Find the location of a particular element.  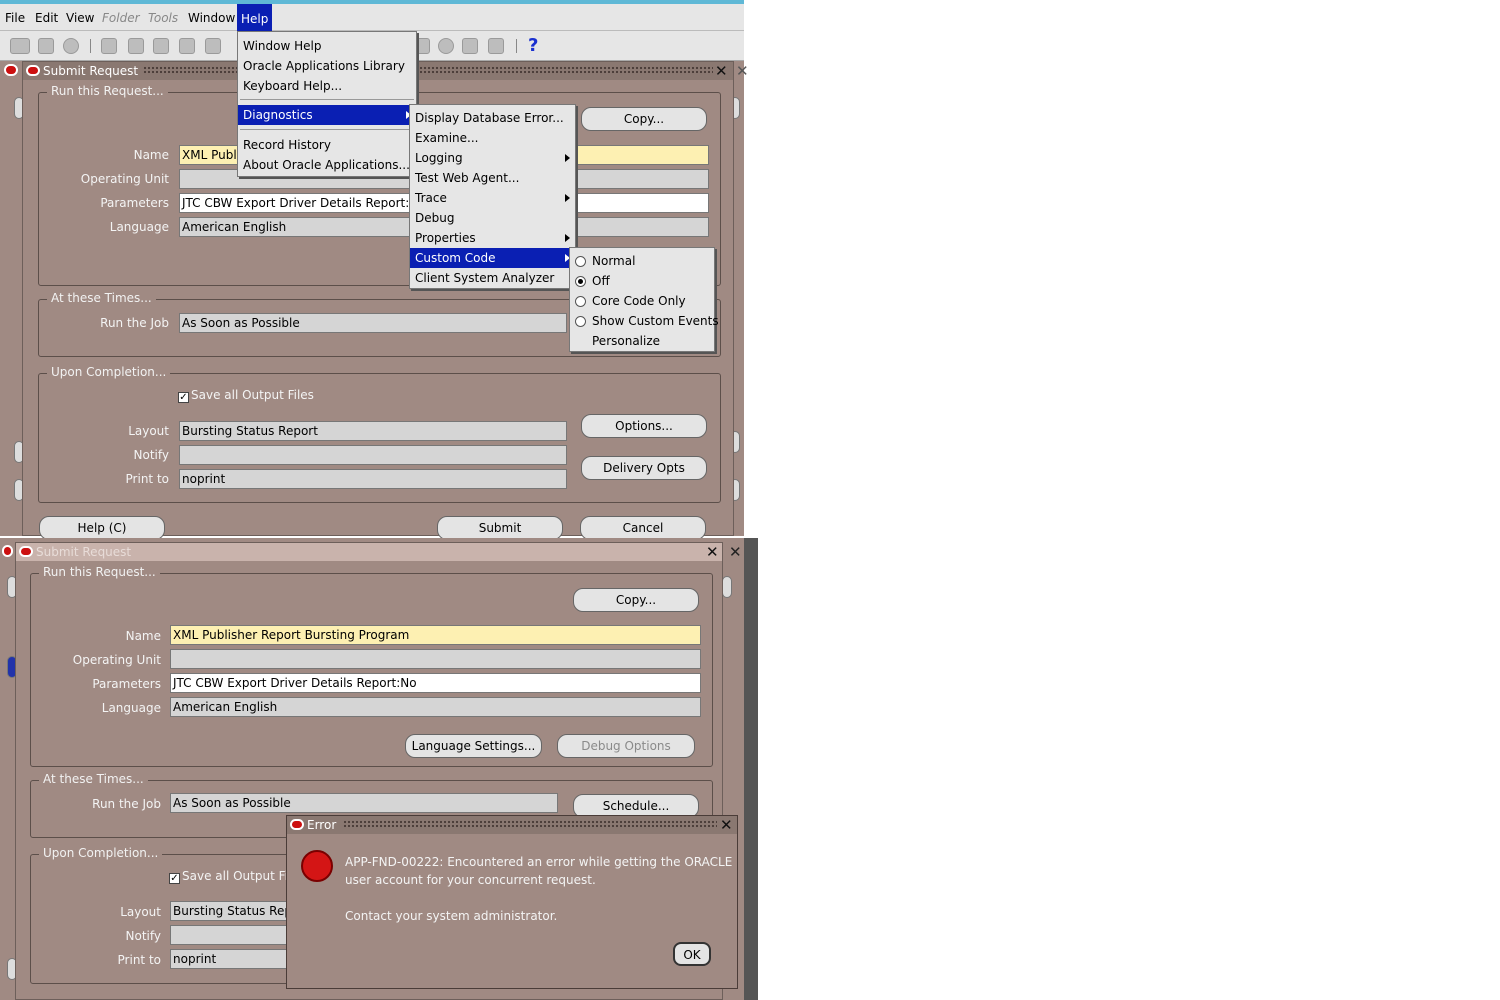

menu-item-core-code-only: Core Code Only is located at coordinates (642, 301).